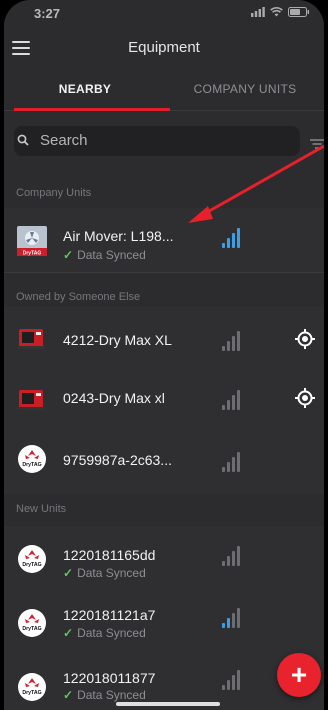 This screenshot has height=710, width=328. I want to click on unit-name: 4212-Dry Max XL, so click(117, 340).